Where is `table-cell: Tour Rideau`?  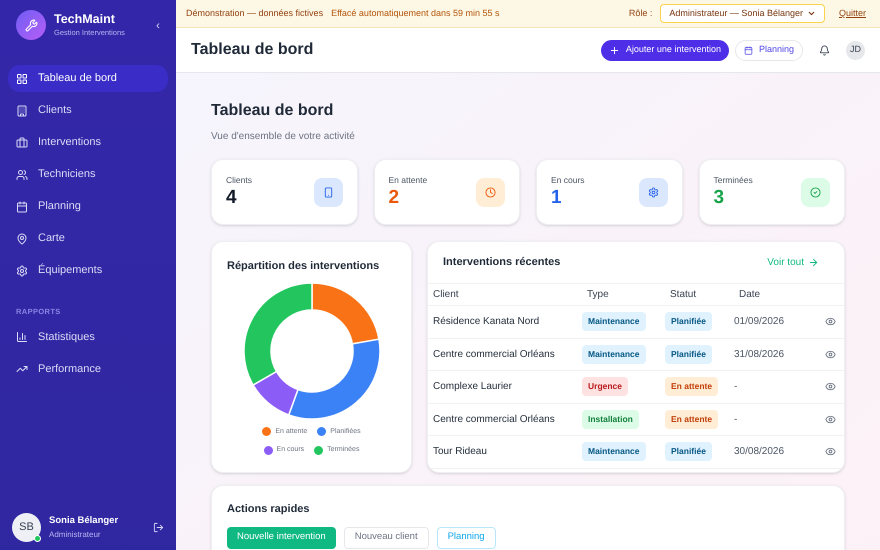
table-cell: Tour Rideau is located at coordinates (505, 452).